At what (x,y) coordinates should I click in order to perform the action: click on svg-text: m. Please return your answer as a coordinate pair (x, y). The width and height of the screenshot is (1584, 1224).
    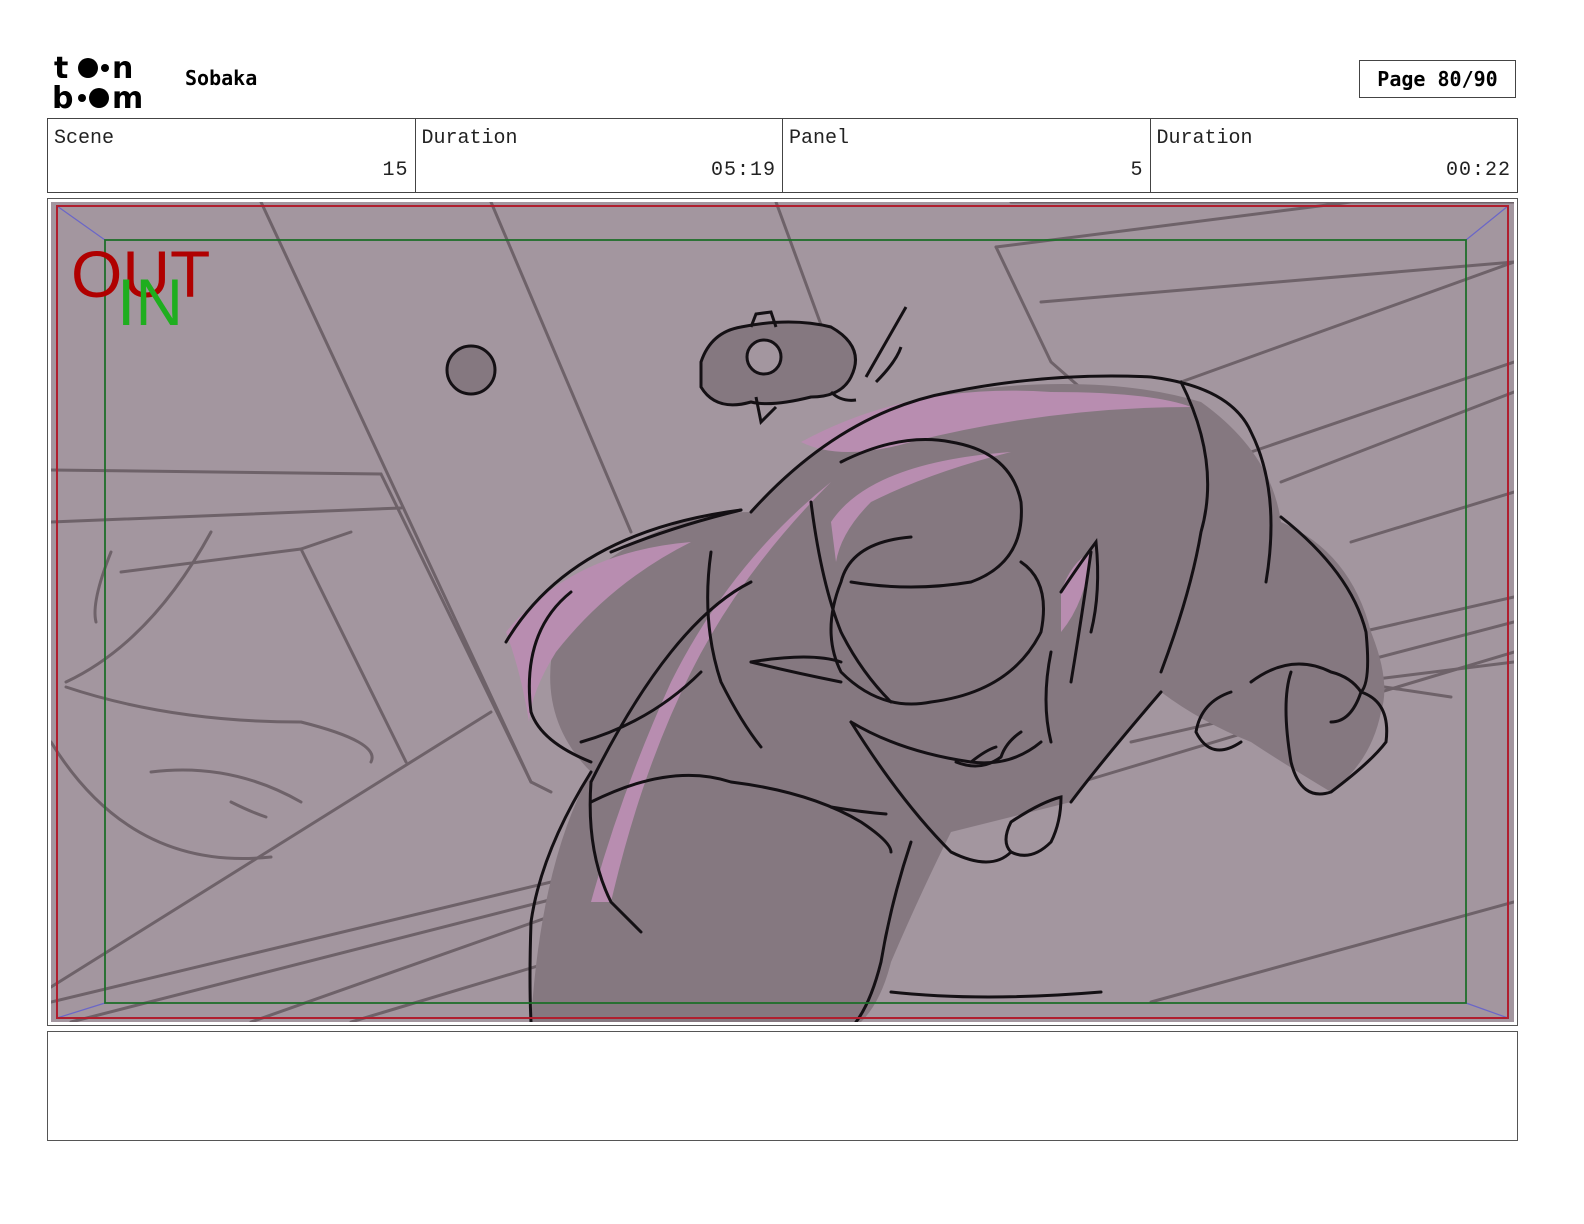
    Looking at the image, I should click on (127, 96).